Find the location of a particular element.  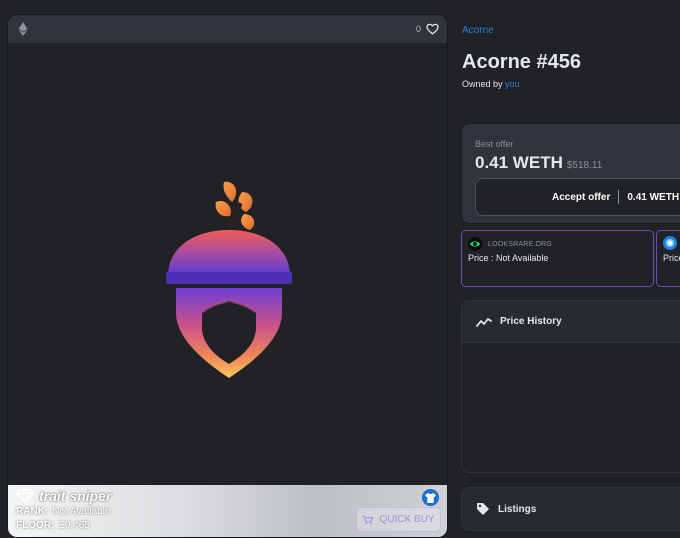

owned-by-label: Owned by is located at coordinates (482, 84).